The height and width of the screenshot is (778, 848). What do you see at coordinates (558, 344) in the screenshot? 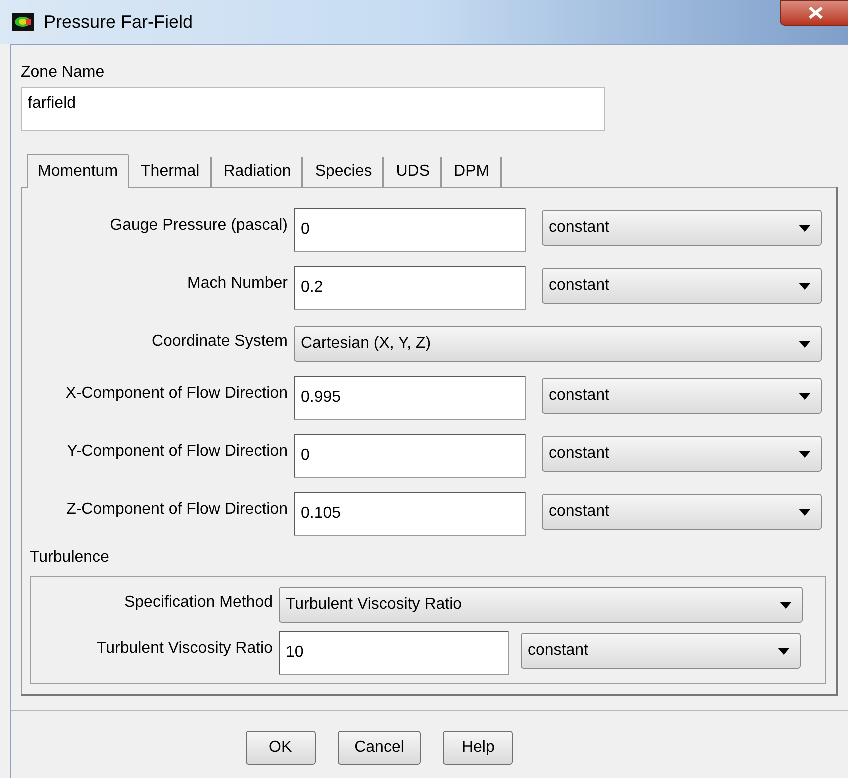
I see `dropdown: Cartesian (X, Y, Z)` at bounding box center [558, 344].